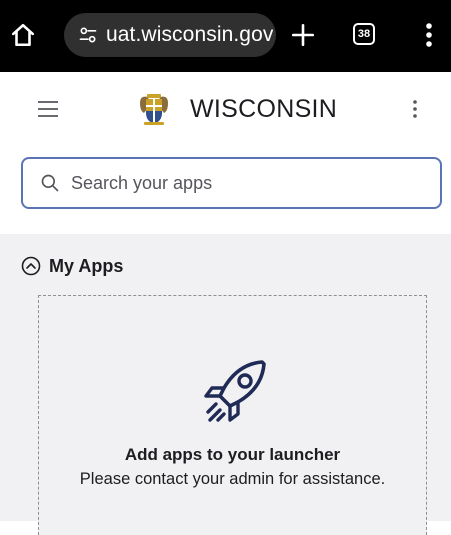 The height and width of the screenshot is (535, 451). I want to click on brand-logo: WISCONSIN, so click(236, 109).